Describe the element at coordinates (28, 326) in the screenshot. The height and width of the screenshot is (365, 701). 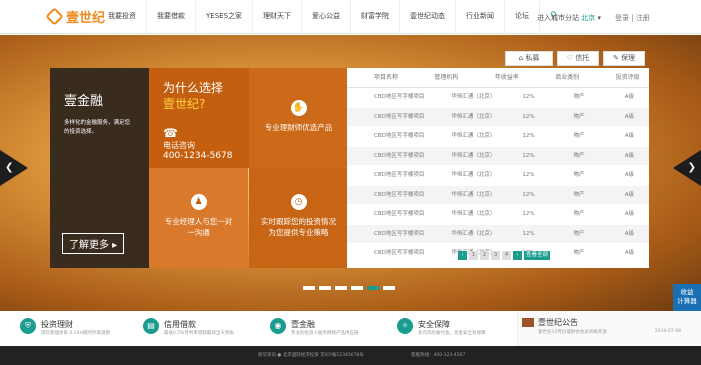
I see `shield-icon: ⛨` at that location.